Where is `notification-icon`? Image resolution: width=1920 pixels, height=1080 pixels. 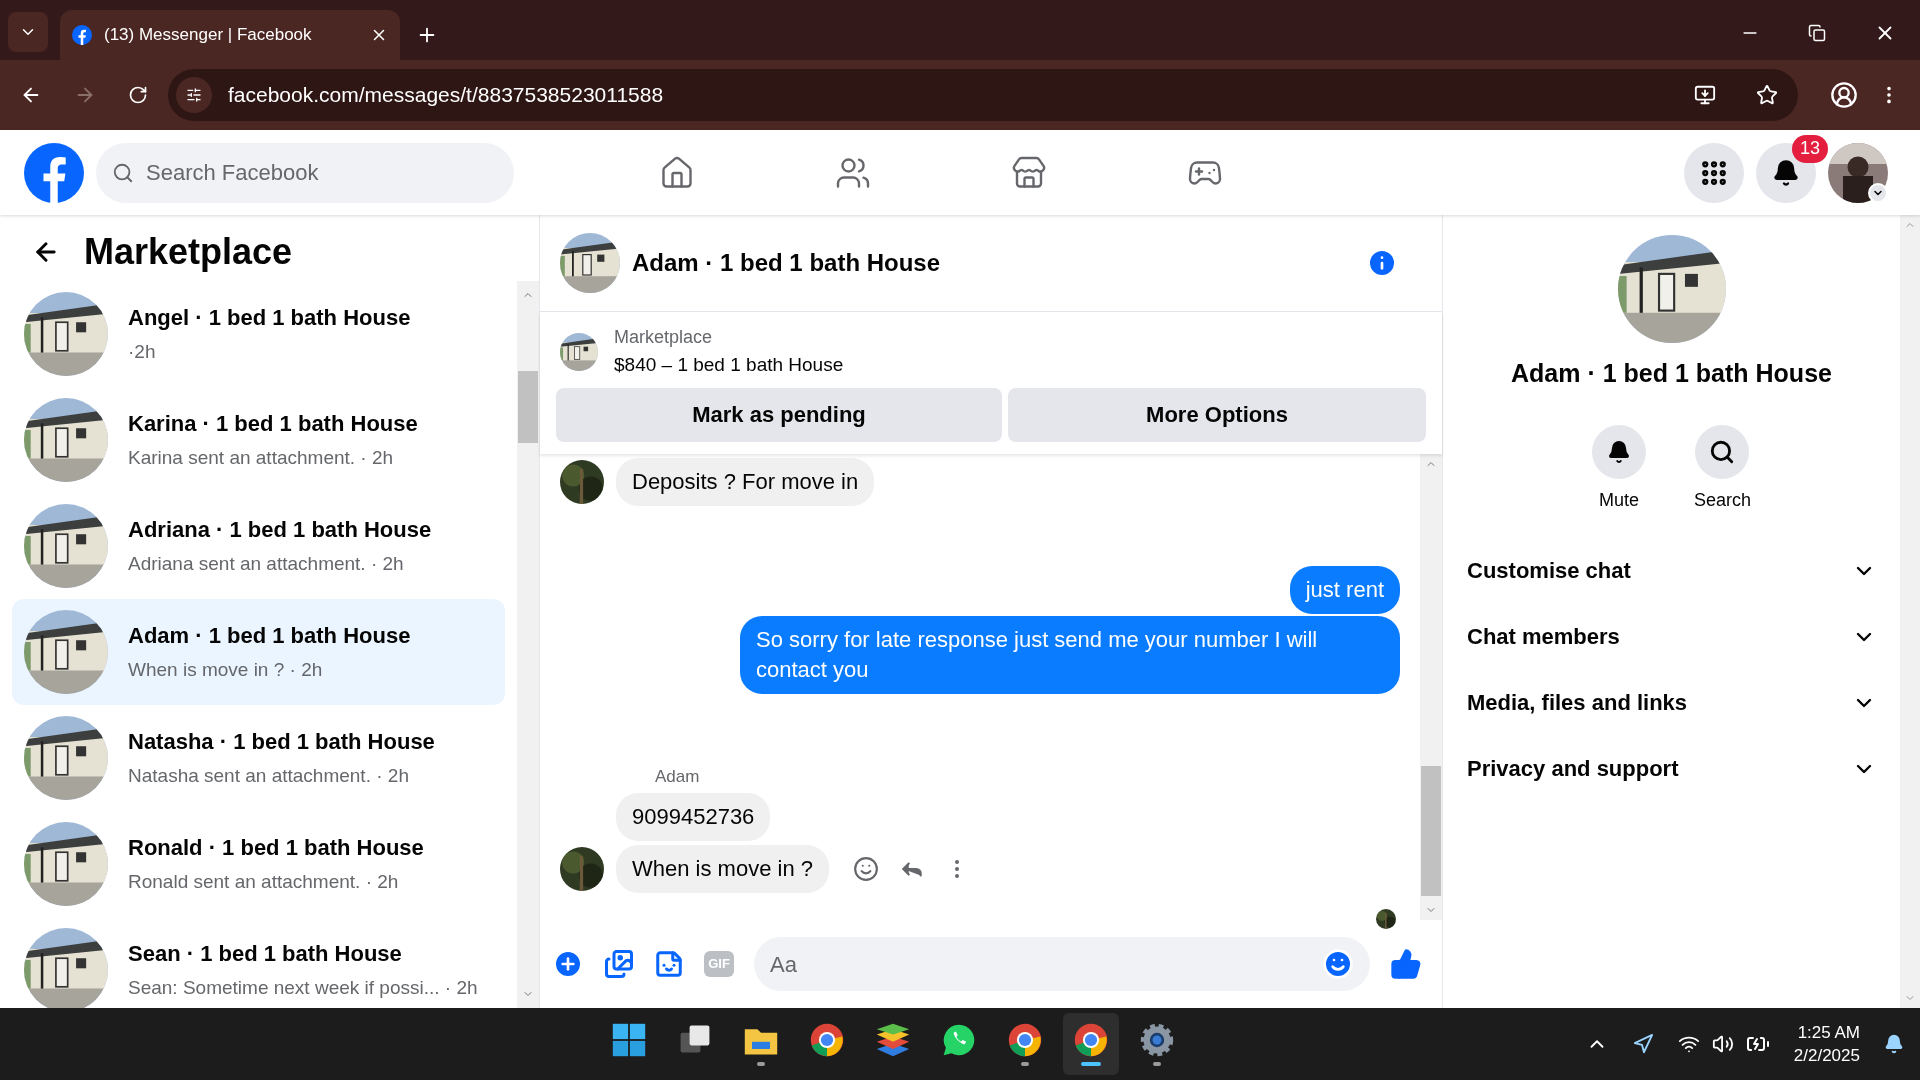 notification-icon is located at coordinates (1894, 1044).